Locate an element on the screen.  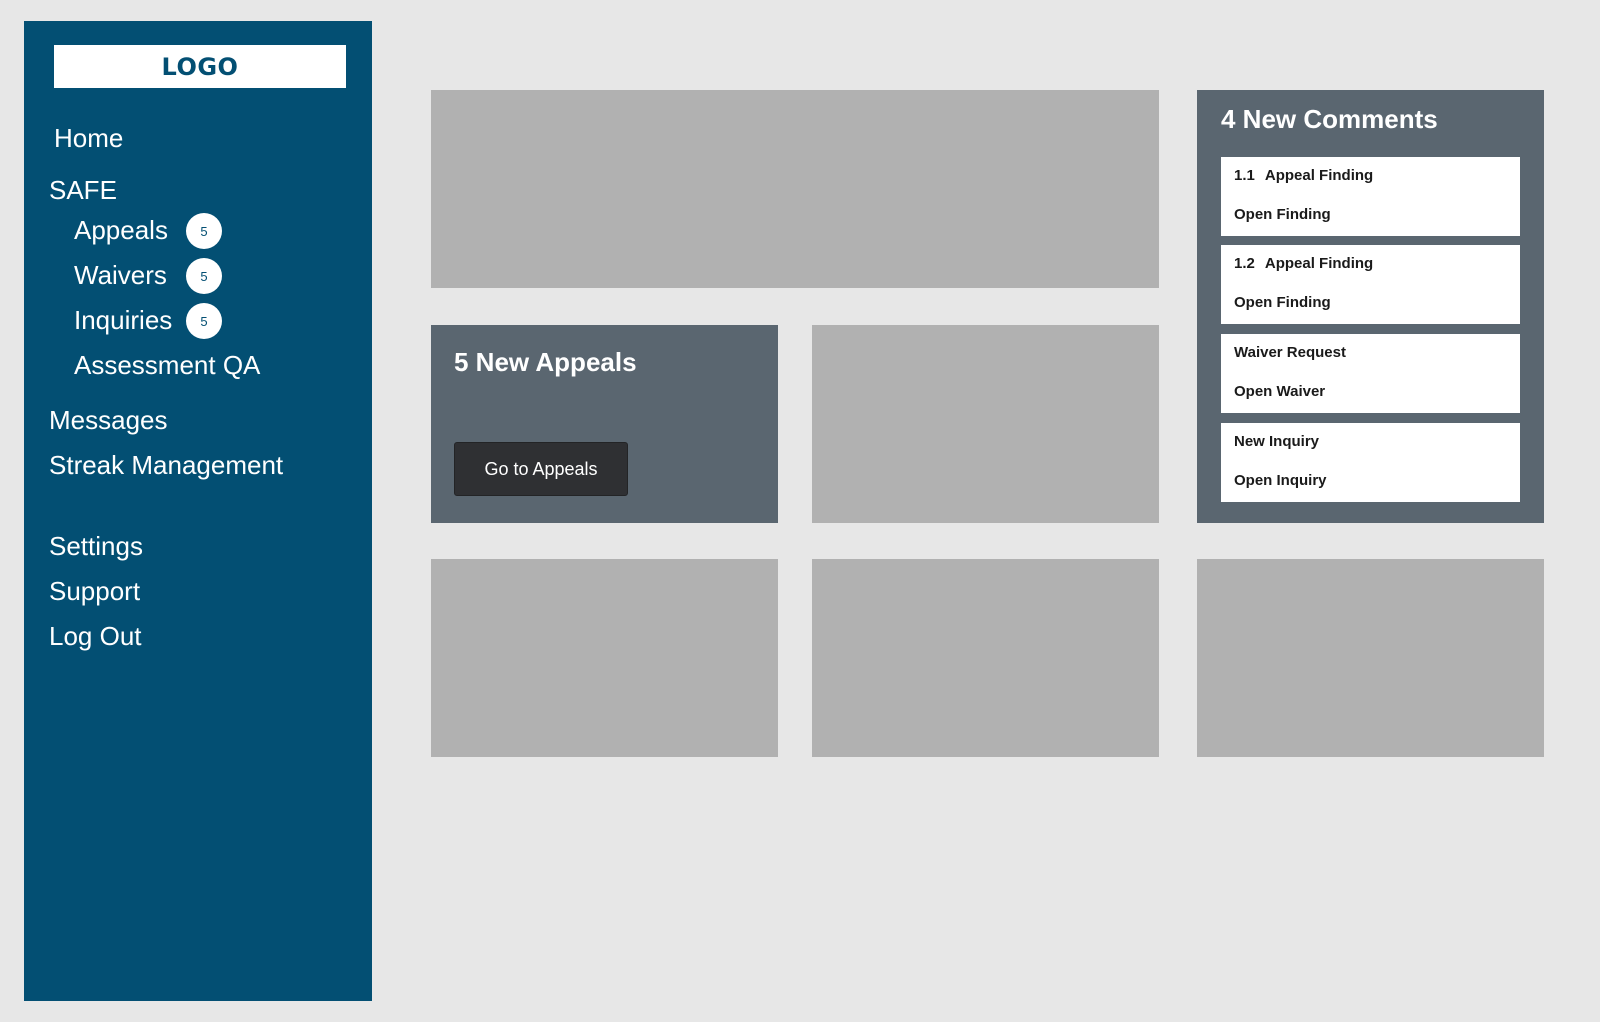
nav-streak-management: Streak Management is located at coordinates (166, 465).